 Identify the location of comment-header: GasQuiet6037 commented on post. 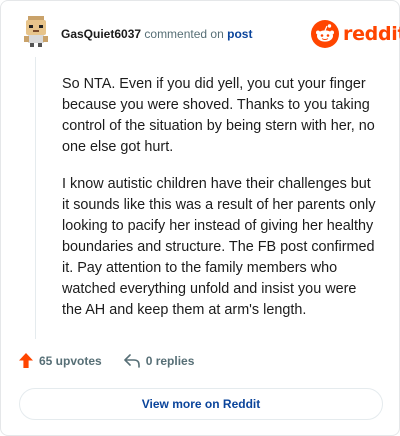
(156, 34).